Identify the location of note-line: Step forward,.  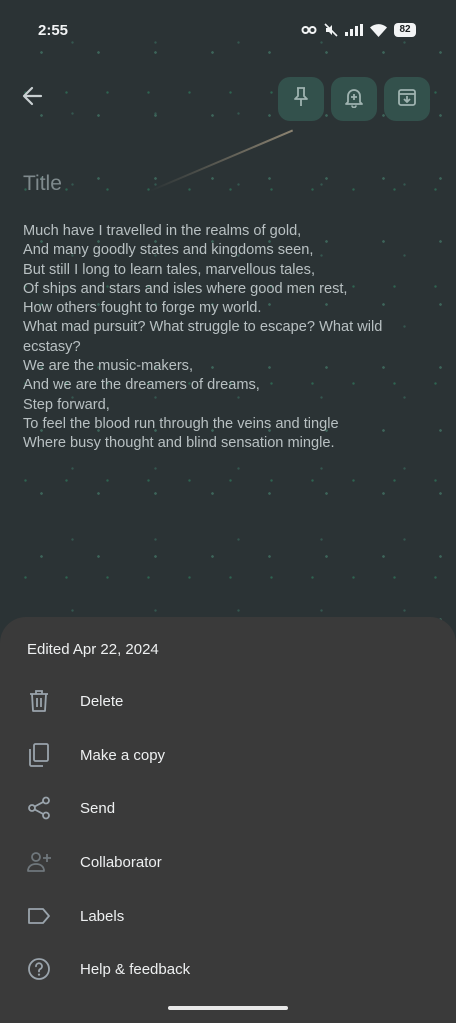
(66, 404).